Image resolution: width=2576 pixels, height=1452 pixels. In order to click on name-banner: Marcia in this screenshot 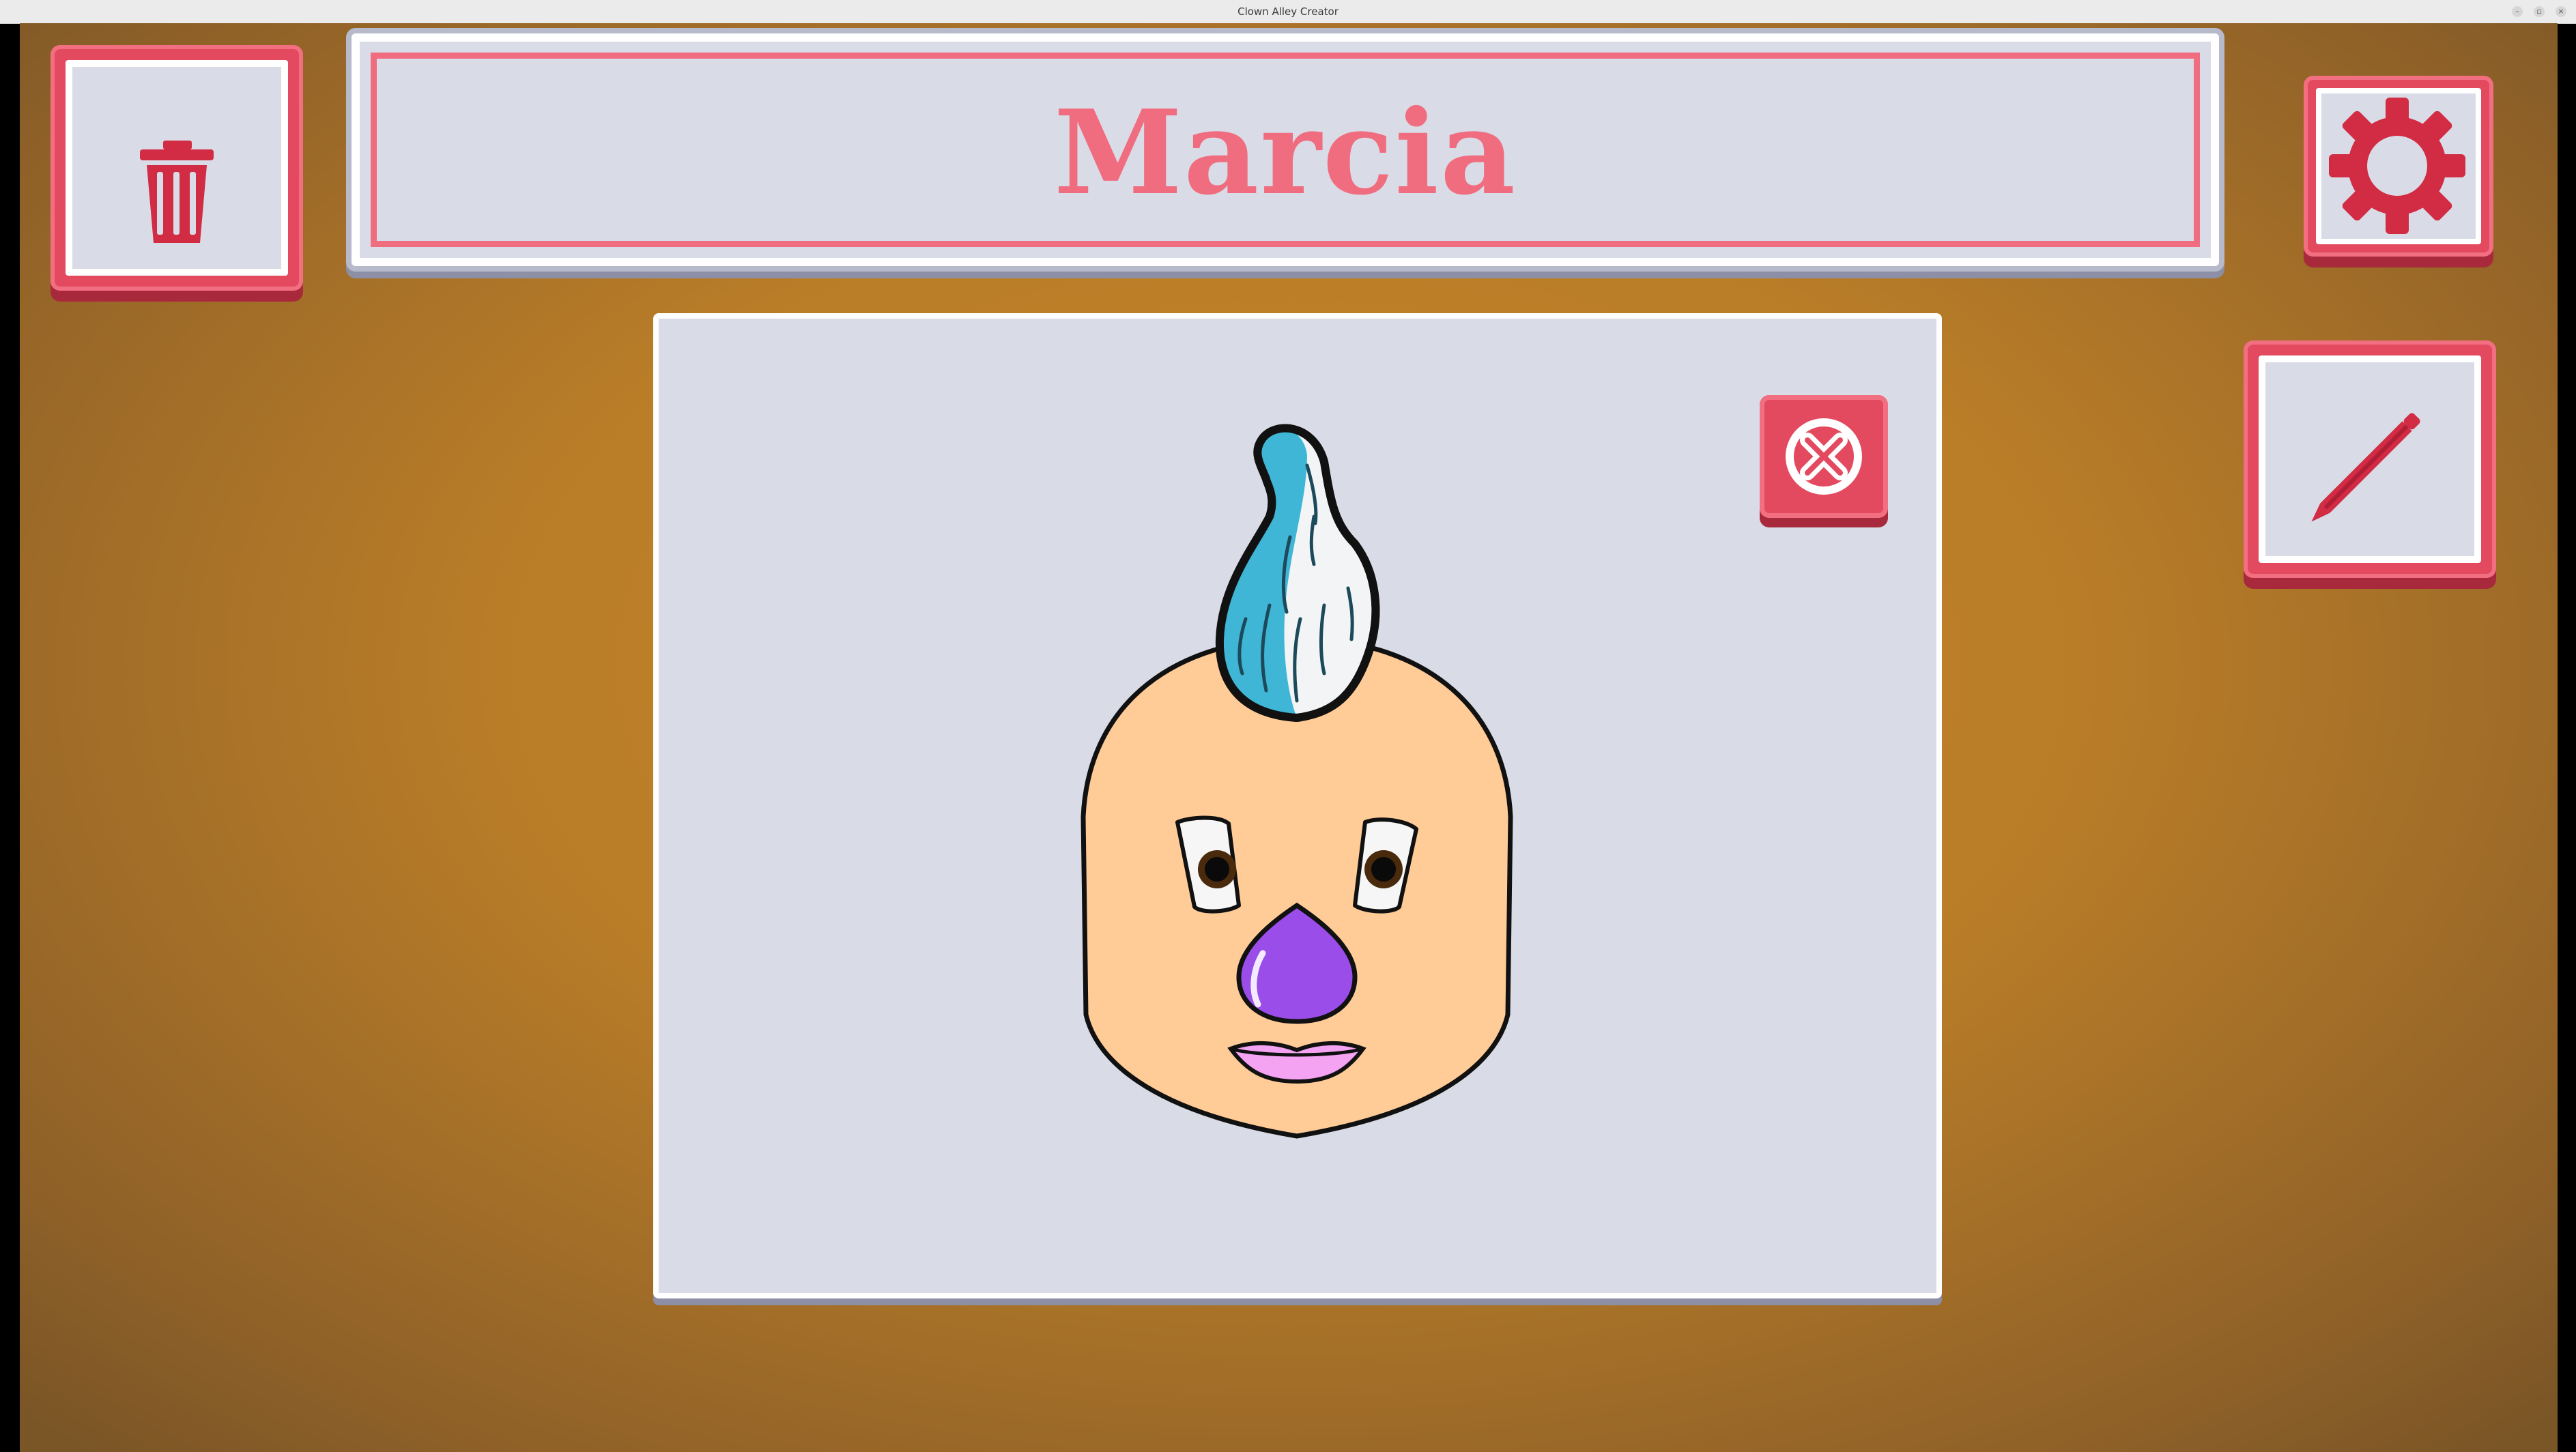, I will do `click(1285, 150)`.